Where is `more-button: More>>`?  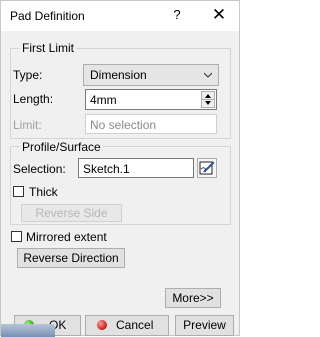 more-button: More>> is located at coordinates (193, 298).